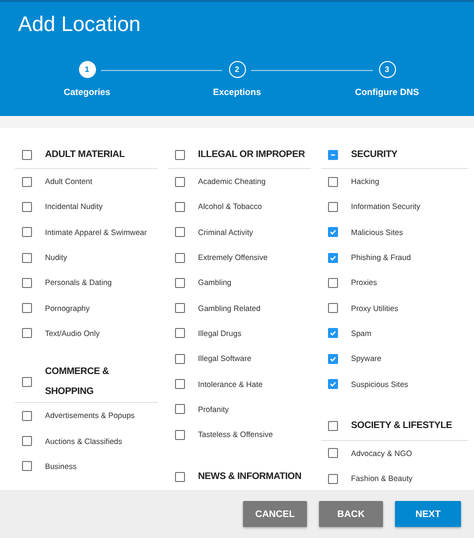  I want to click on step-label: Exceptions, so click(236, 92).